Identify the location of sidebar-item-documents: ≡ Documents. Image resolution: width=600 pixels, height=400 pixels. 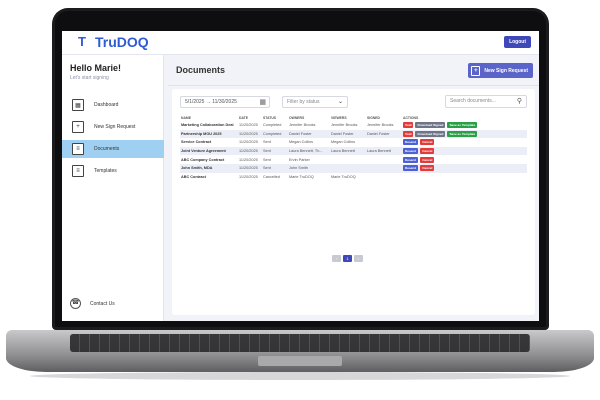
(113, 149).